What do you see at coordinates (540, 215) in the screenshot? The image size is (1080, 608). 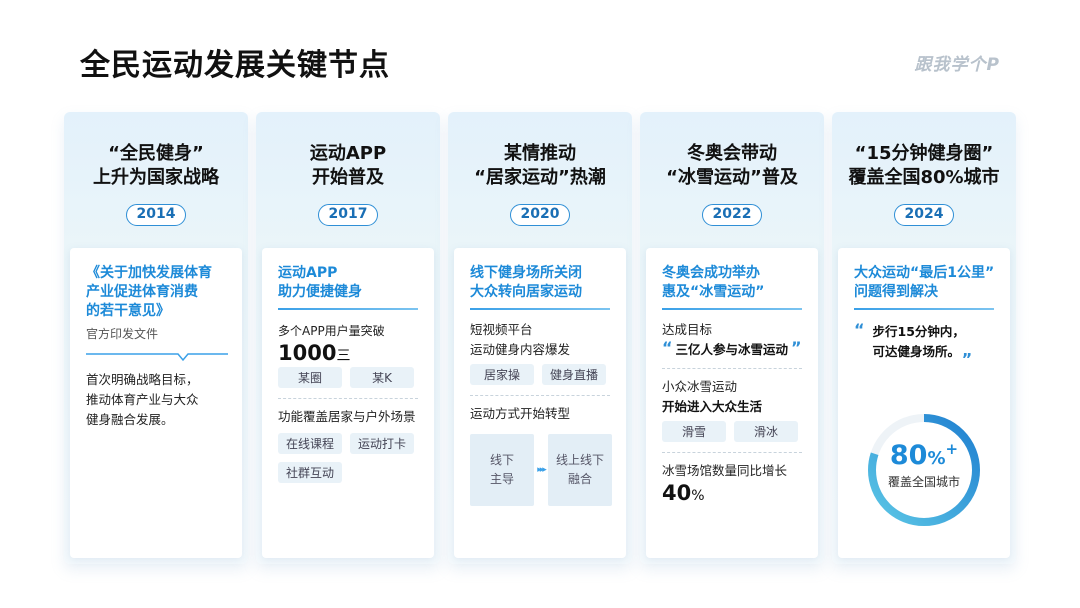 I see `year-badge: 2020` at bounding box center [540, 215].